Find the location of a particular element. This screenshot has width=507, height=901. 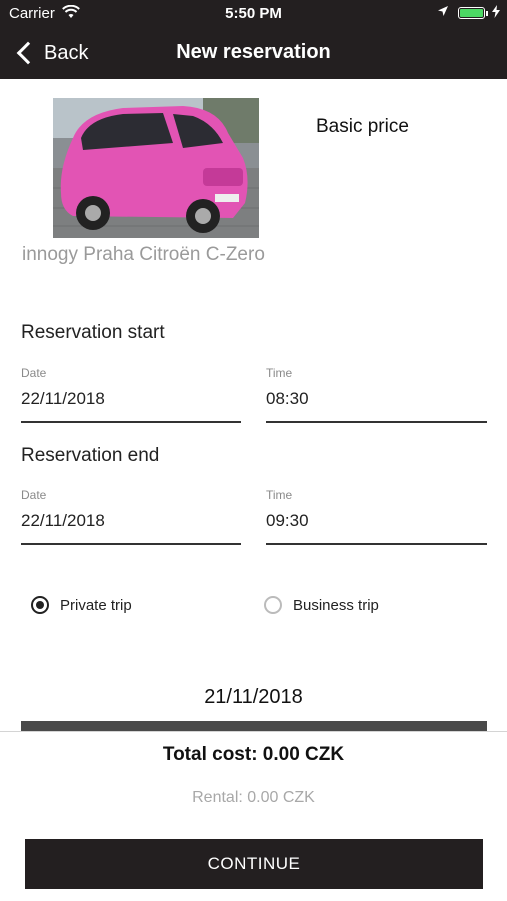

start-date-field: 22/11/2018 is located at coordinates (63, 399).